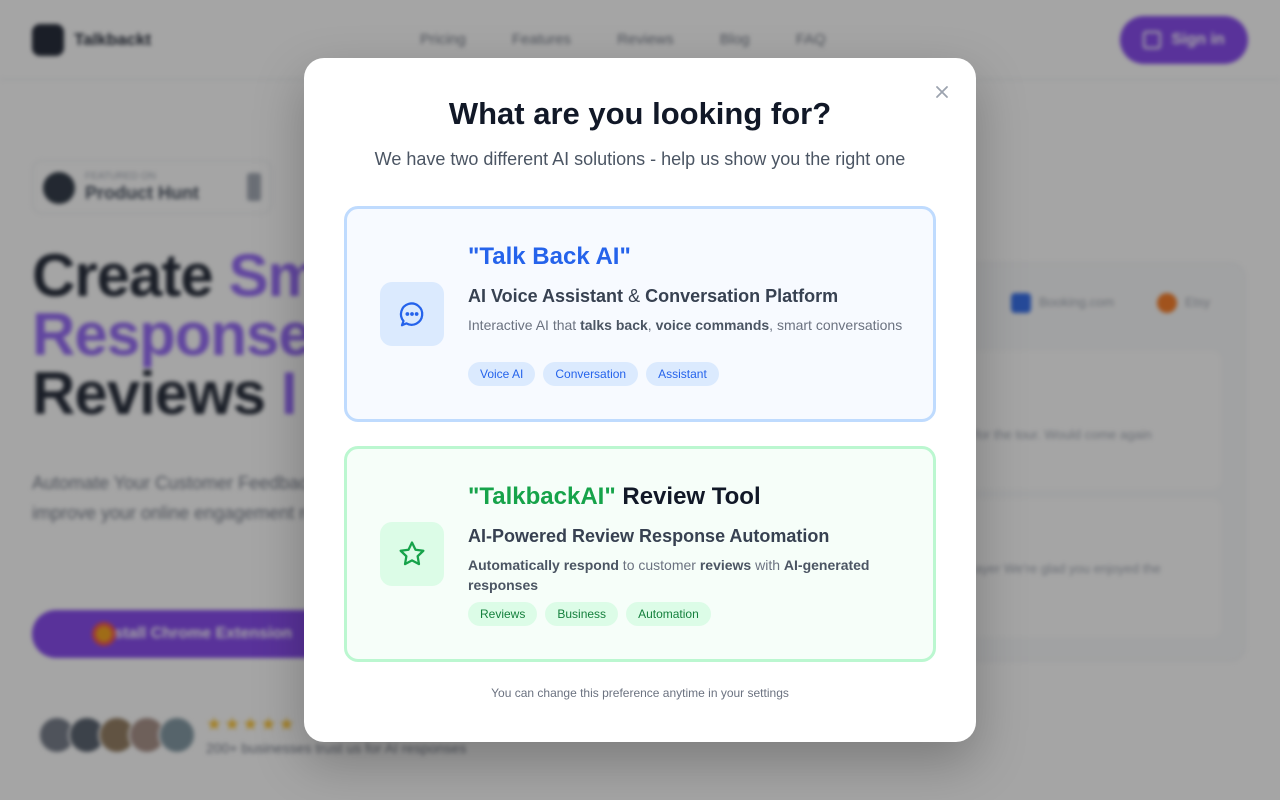 Image resolution: width=1280 pixels, height=800 pixels. Describe the element at coordinates (591, 374) in the screenshot. I see `tag-conversation: Conversation` at that location.